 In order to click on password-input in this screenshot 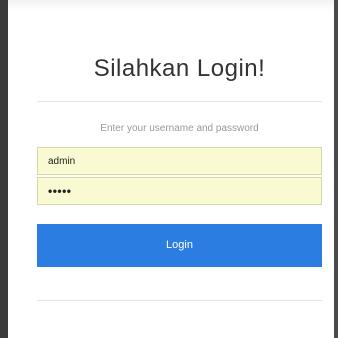, I will do `click(179, 191)`.